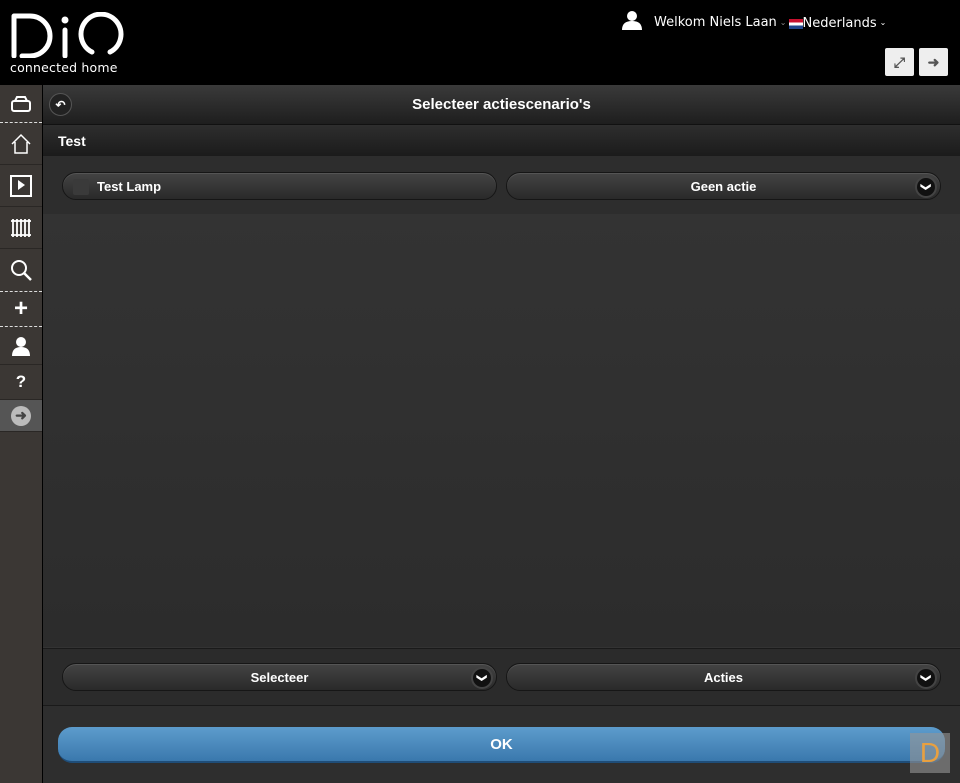 Image resolution: width=960 pixels, height=783 pixels. I want to click on select-dropdown: Selecteer ❯, so click(279, 677).